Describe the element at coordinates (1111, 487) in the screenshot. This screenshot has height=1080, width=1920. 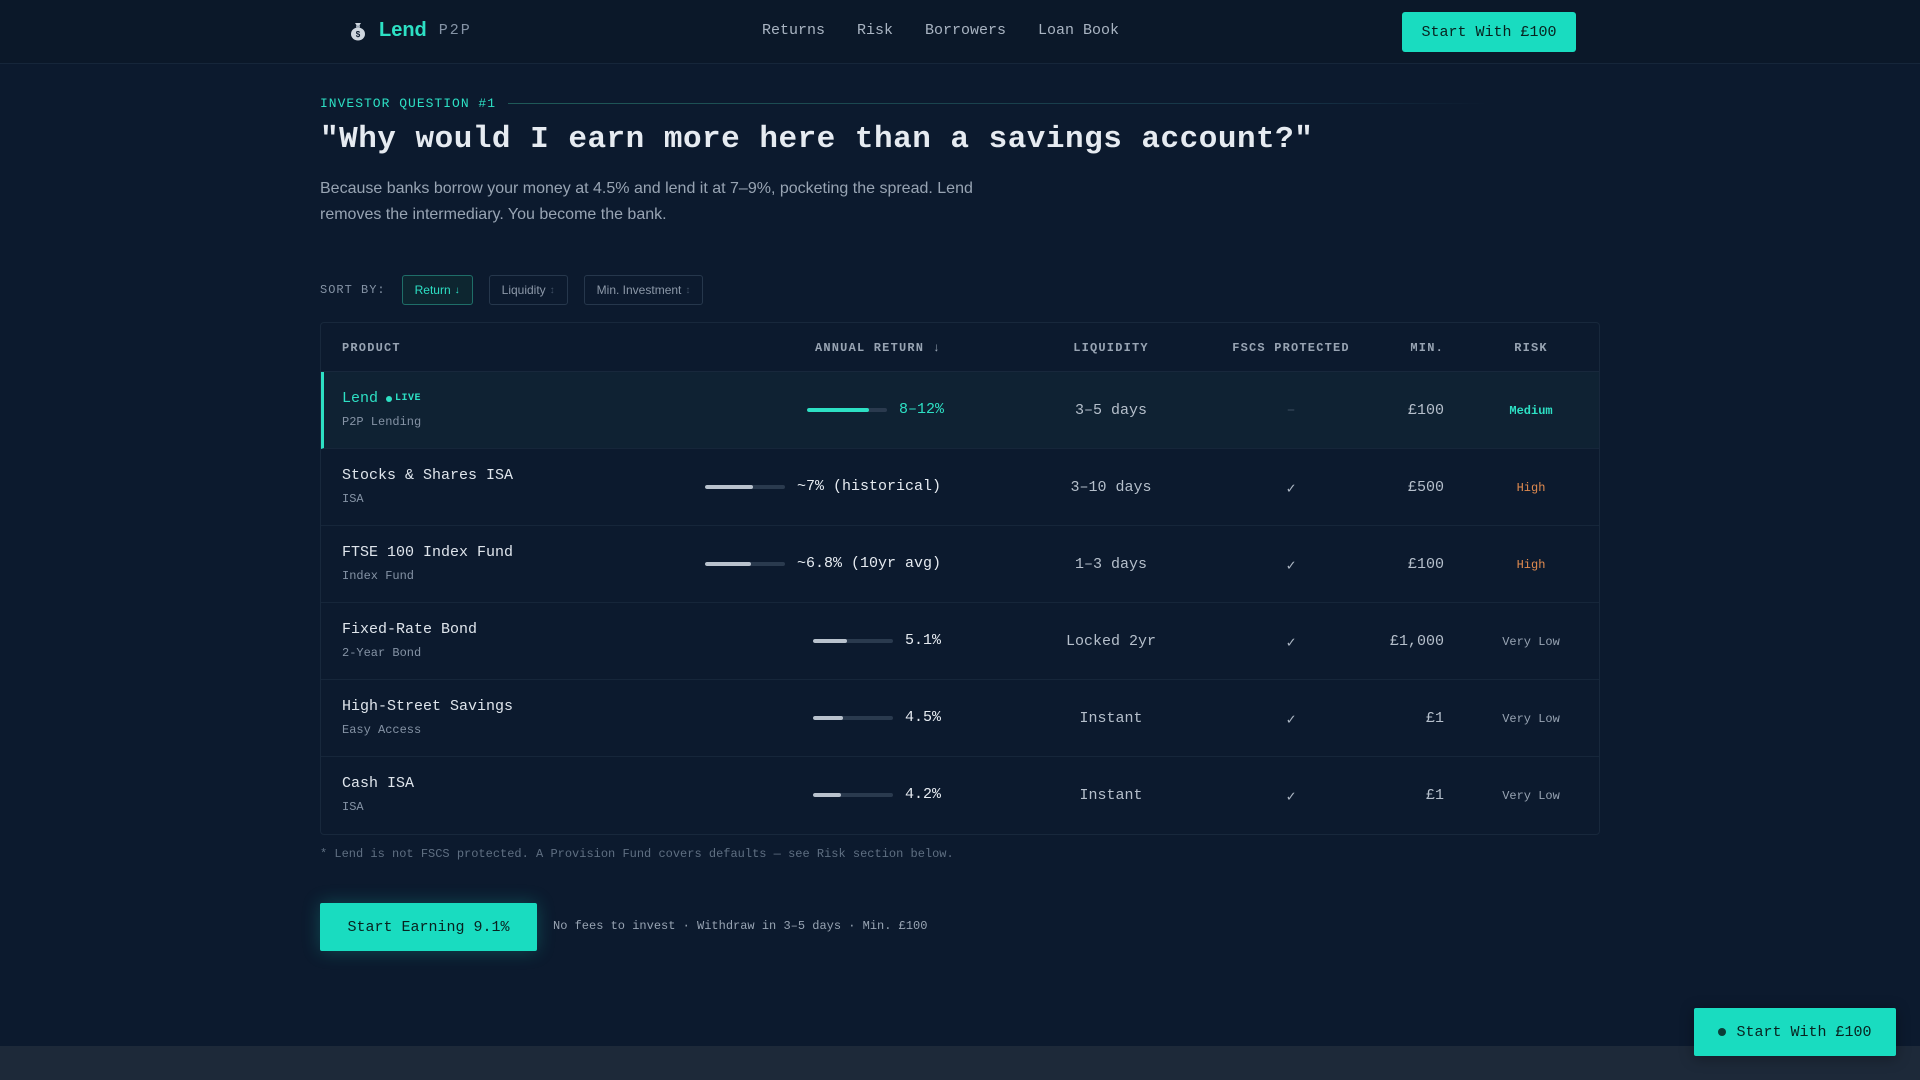
I see `liquidity-value: 3–10 days` at that location.